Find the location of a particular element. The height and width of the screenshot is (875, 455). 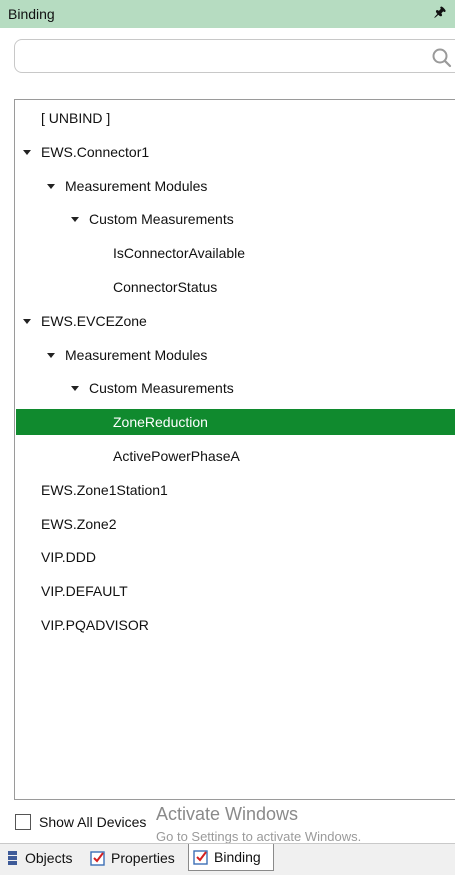

binding-icon is located at coordinates (200, 857).